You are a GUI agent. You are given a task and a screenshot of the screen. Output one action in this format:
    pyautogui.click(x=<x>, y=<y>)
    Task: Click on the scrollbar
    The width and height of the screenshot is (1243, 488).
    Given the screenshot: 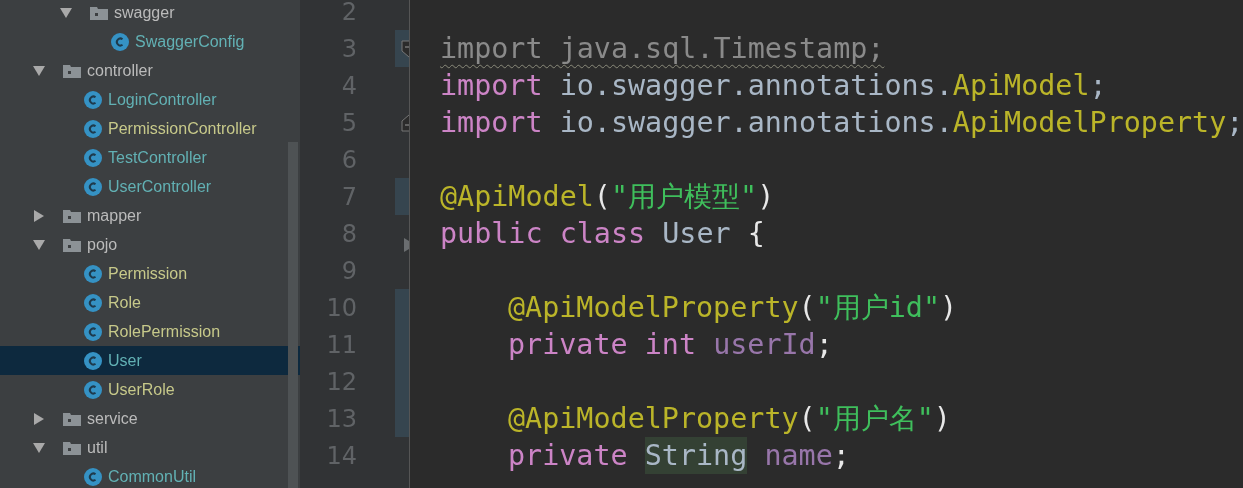 What is the action you would take?
    pyautogui.click(x=293, y=315)
    